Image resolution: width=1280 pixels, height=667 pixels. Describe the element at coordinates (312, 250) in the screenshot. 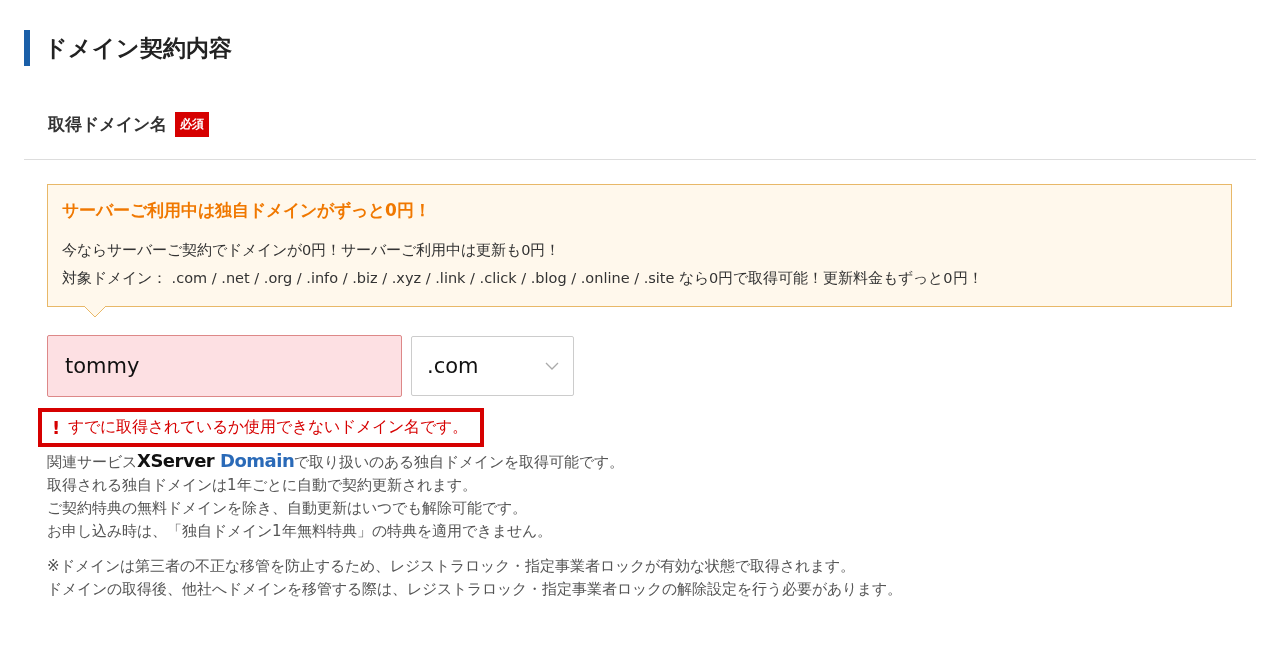

I see `notice-text: 今ならサーバーご契約でドメインが0円！サーバーご利用中は更新も0円！` at that location.